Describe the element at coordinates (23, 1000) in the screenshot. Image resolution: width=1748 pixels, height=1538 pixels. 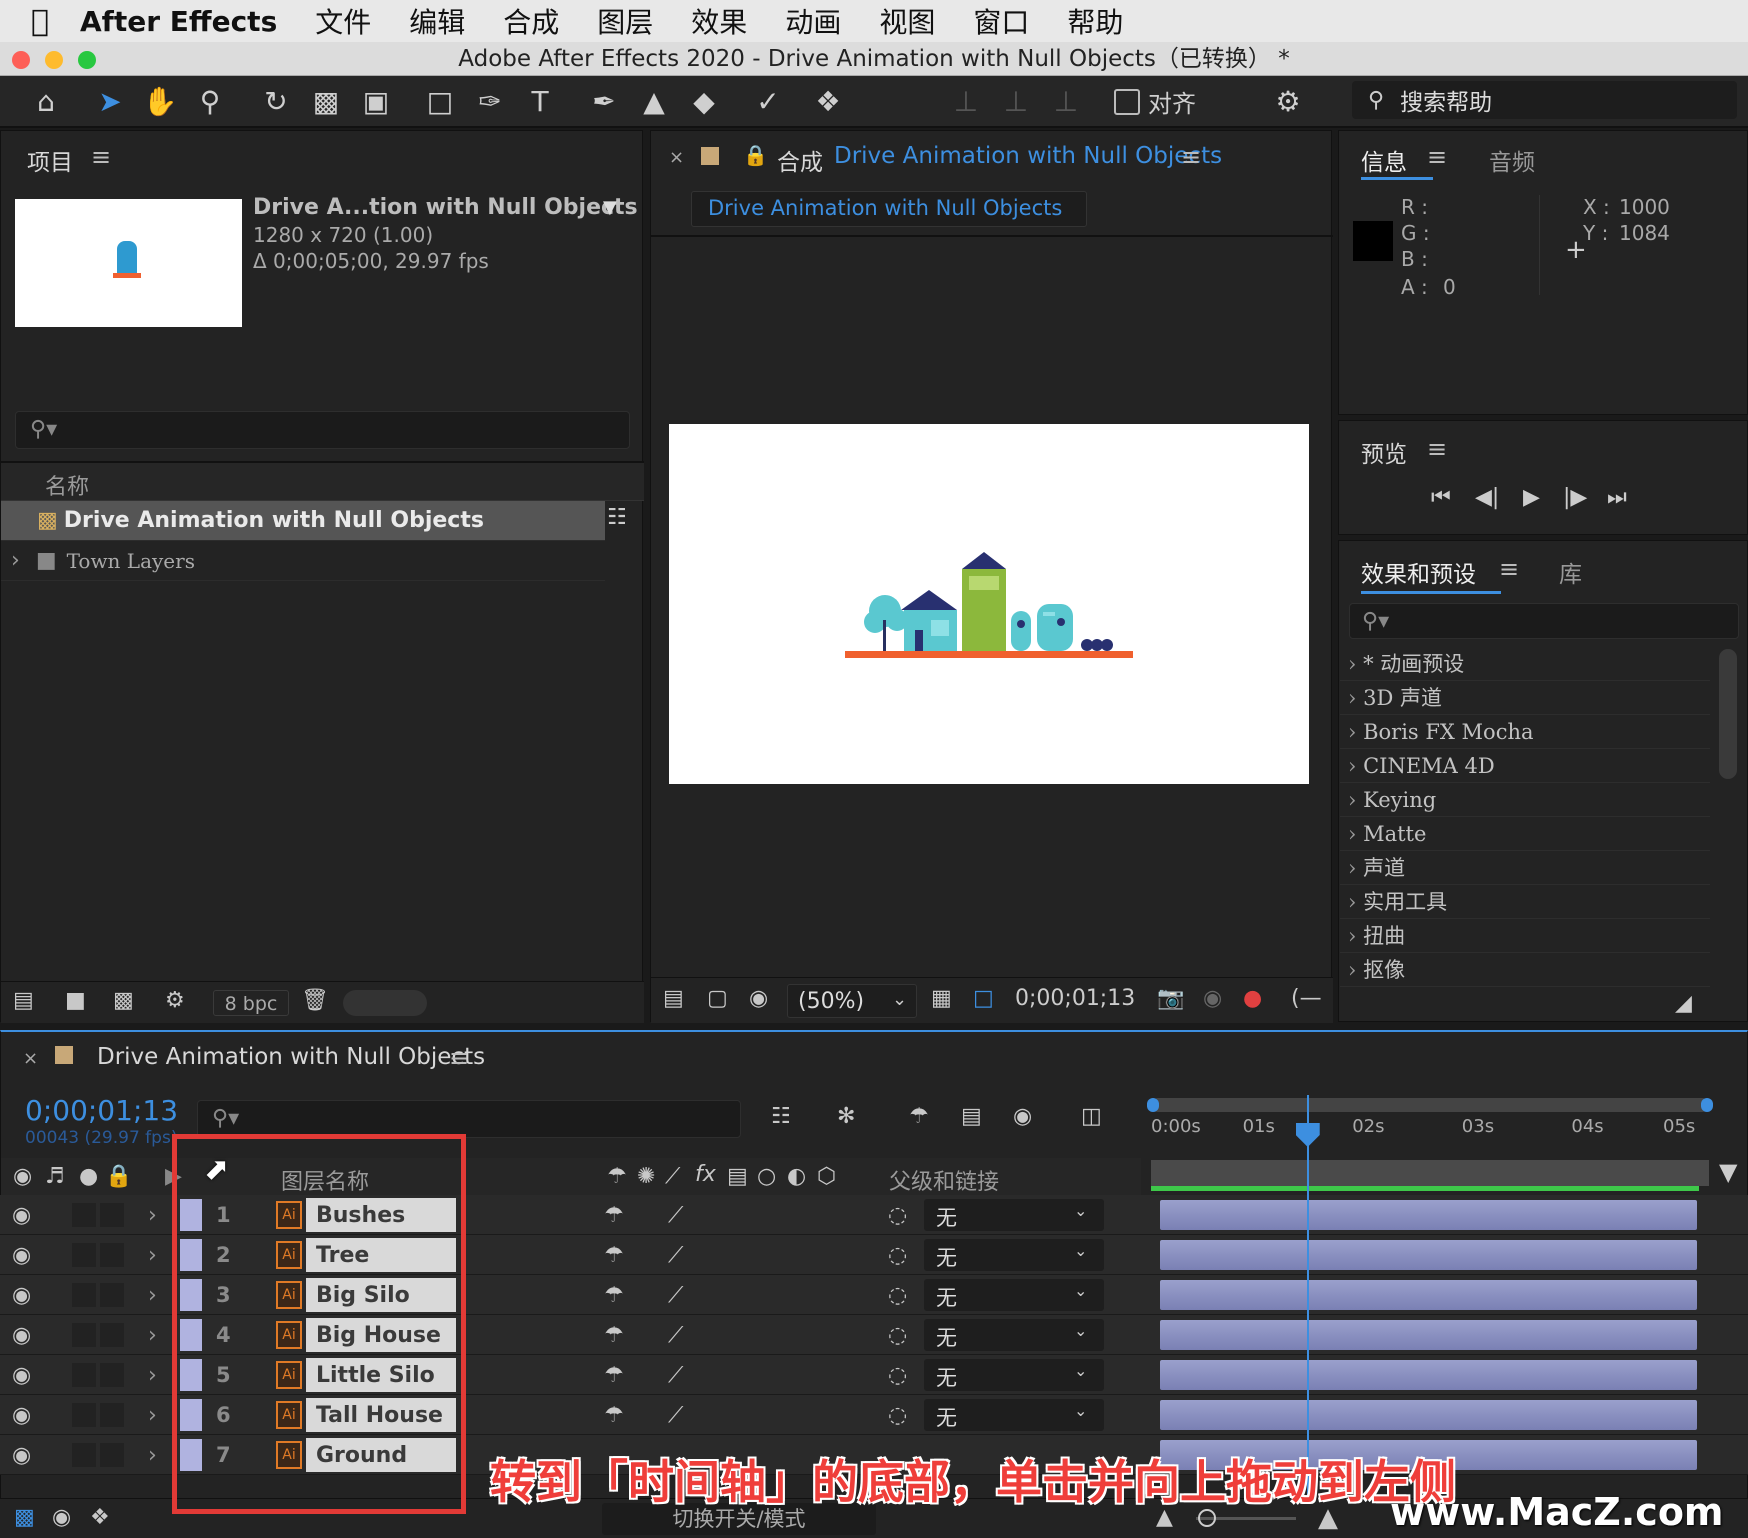
I see `interpret-footage-icon: ▤` at that location.